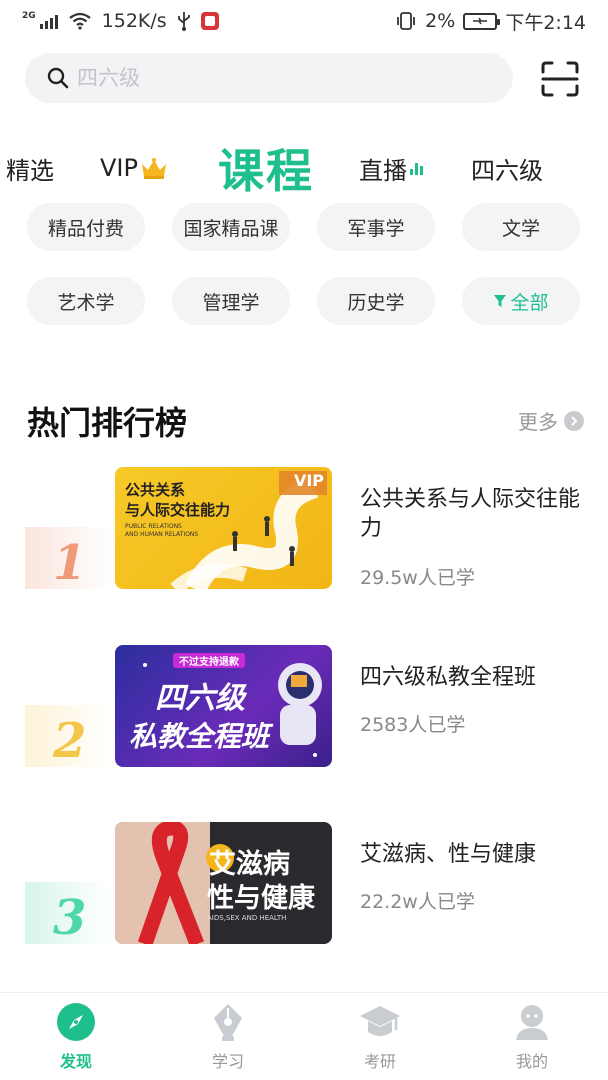 This screenshot has height=1080, width=608. What do you see at coordinates (199, 736) in the screenshot?
I see `thumbnail-title-2: 私教全程班` at bounding box center [199, 736].